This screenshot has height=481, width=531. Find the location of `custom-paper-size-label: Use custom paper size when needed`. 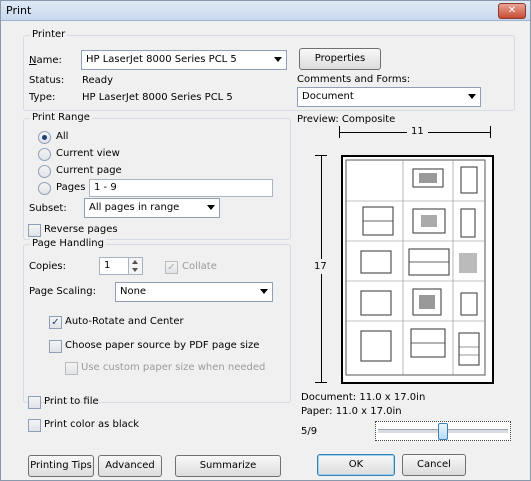

custom-paper-size-label: Use custom paper size when needed is located at coordinates (173, 367).